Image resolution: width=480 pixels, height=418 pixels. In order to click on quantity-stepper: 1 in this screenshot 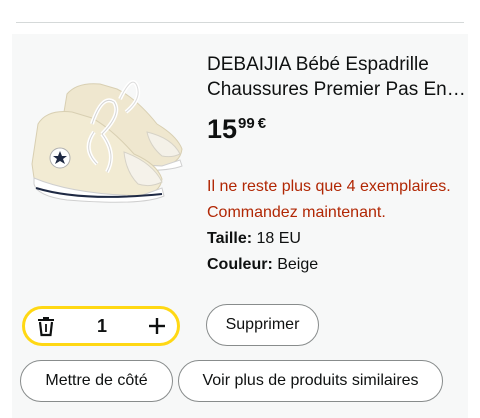, I will do `click(101, 326)`.